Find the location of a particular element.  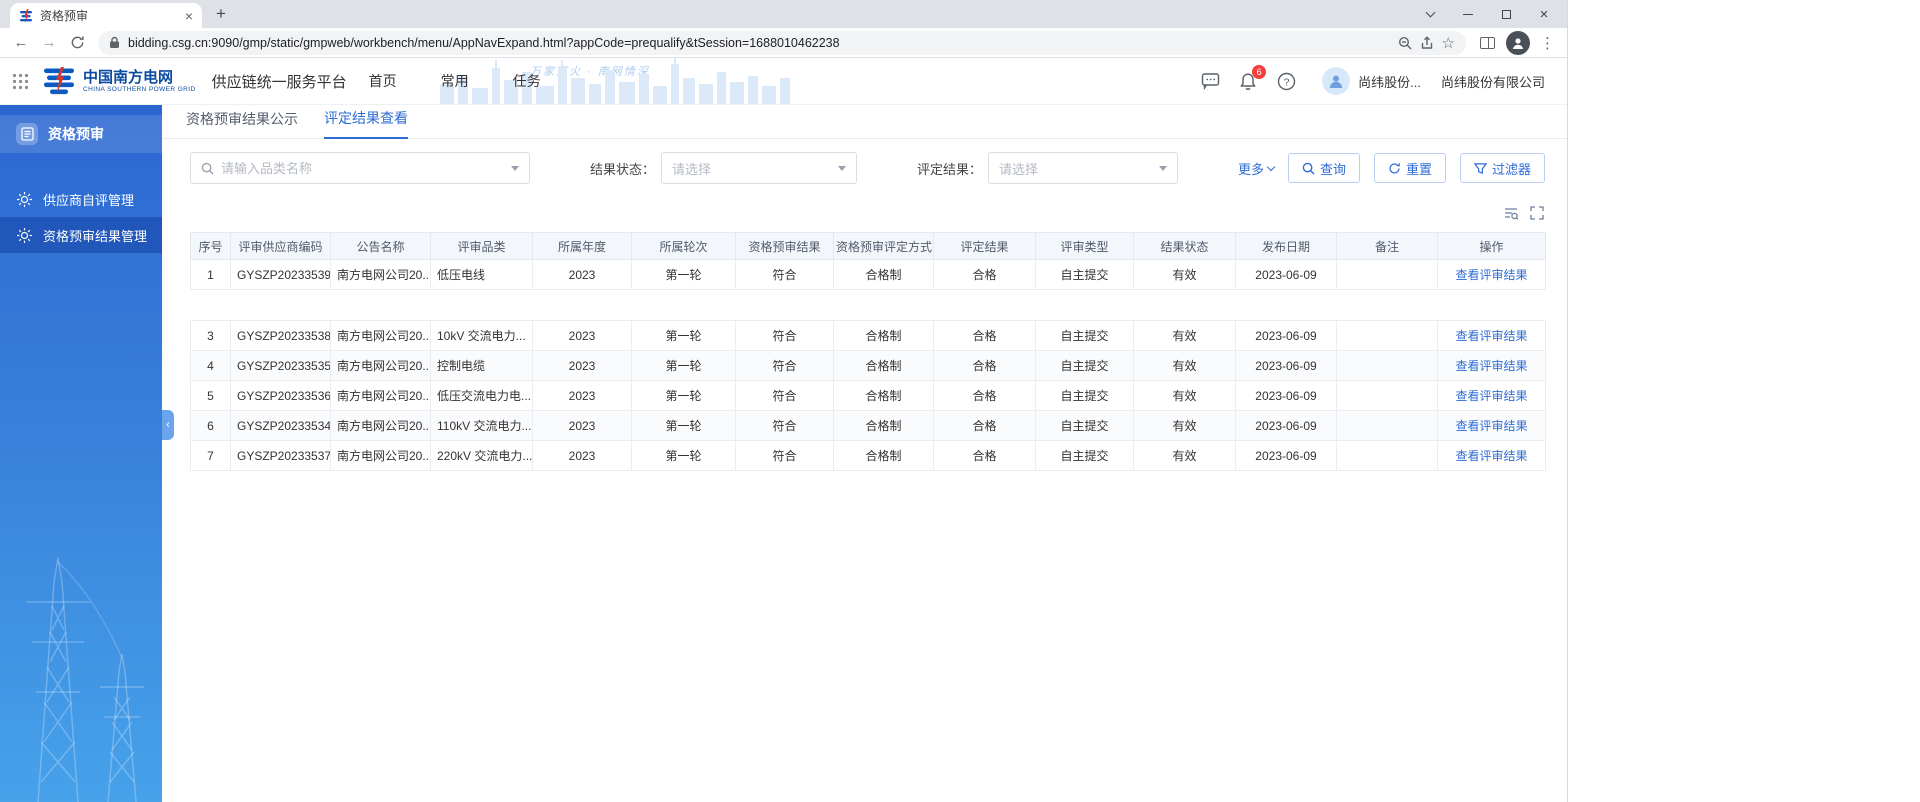

more-link: 更多 is located at coordinates (1257, 168).